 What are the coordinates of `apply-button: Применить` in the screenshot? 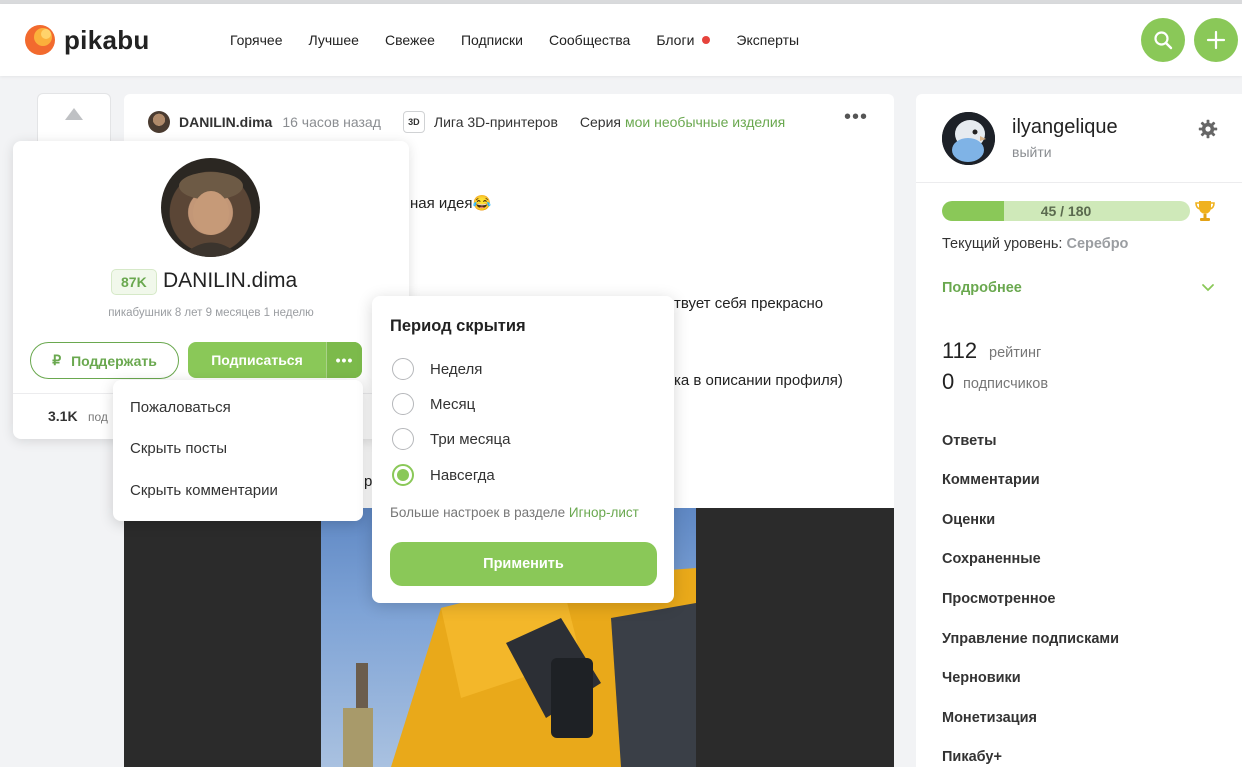 It's located at (523, 564).